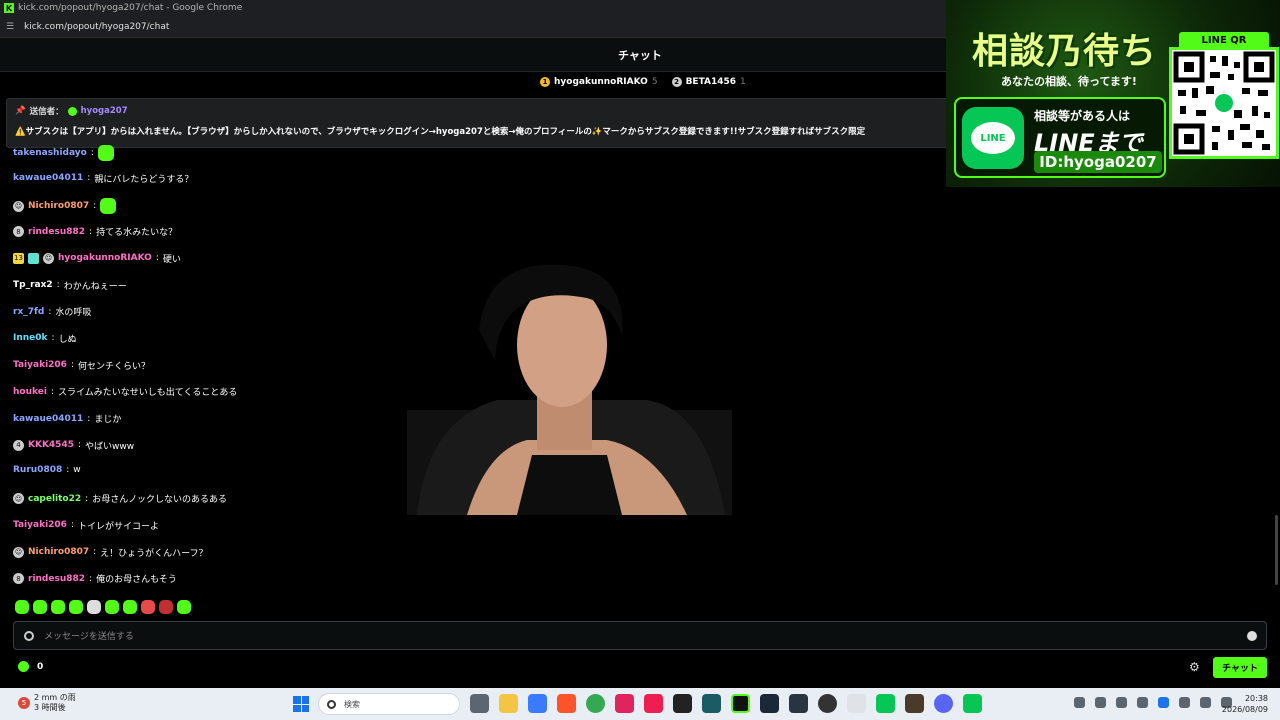  Describe the element at coordinates (18, 445) in the screenshot. I see `level-badge-icon: 4` at that location.